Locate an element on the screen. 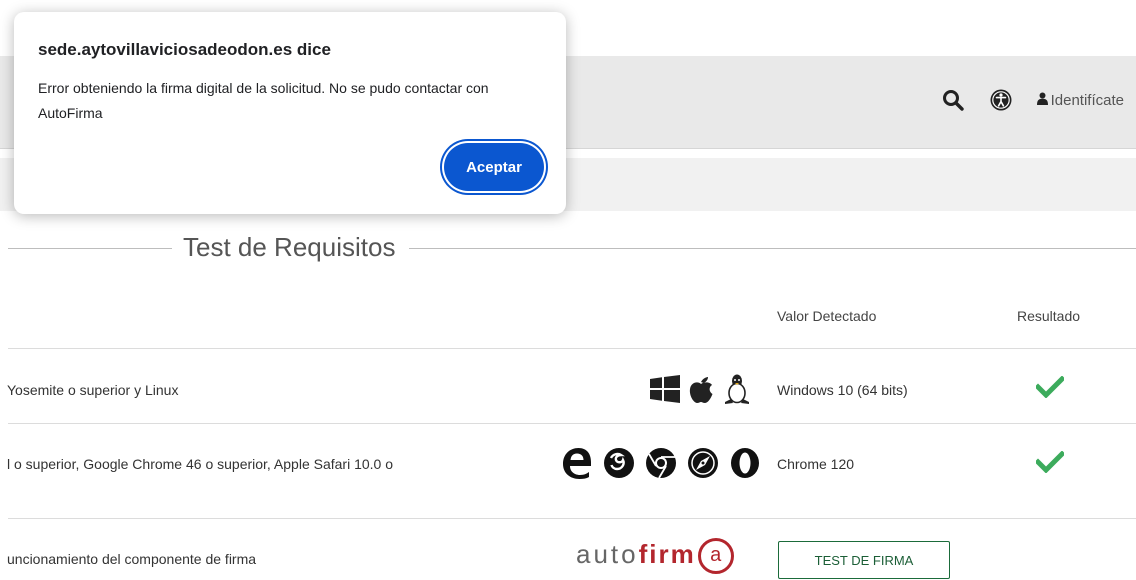  login-label: Identifícate is located at coordinates (1087, 100).